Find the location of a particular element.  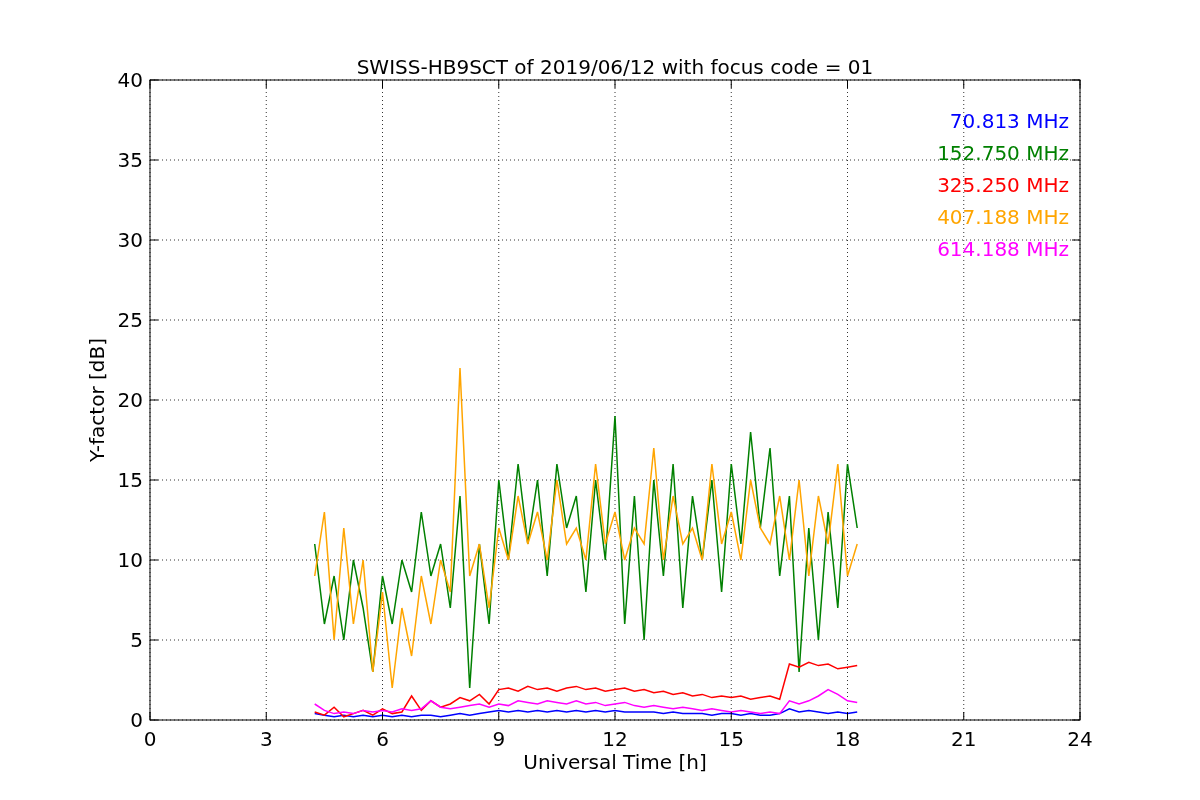

tick-label: 21 is located at coordinates (964, 739).